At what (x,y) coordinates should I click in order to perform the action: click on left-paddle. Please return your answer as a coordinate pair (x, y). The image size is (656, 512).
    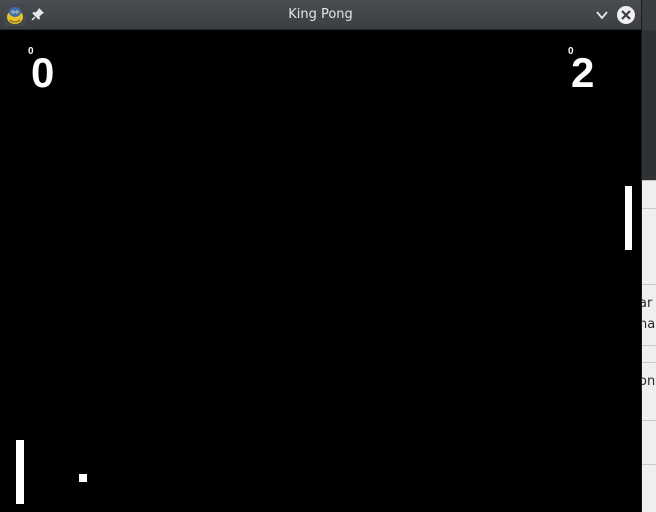
    Looking at the image, I should click on (20, 472).